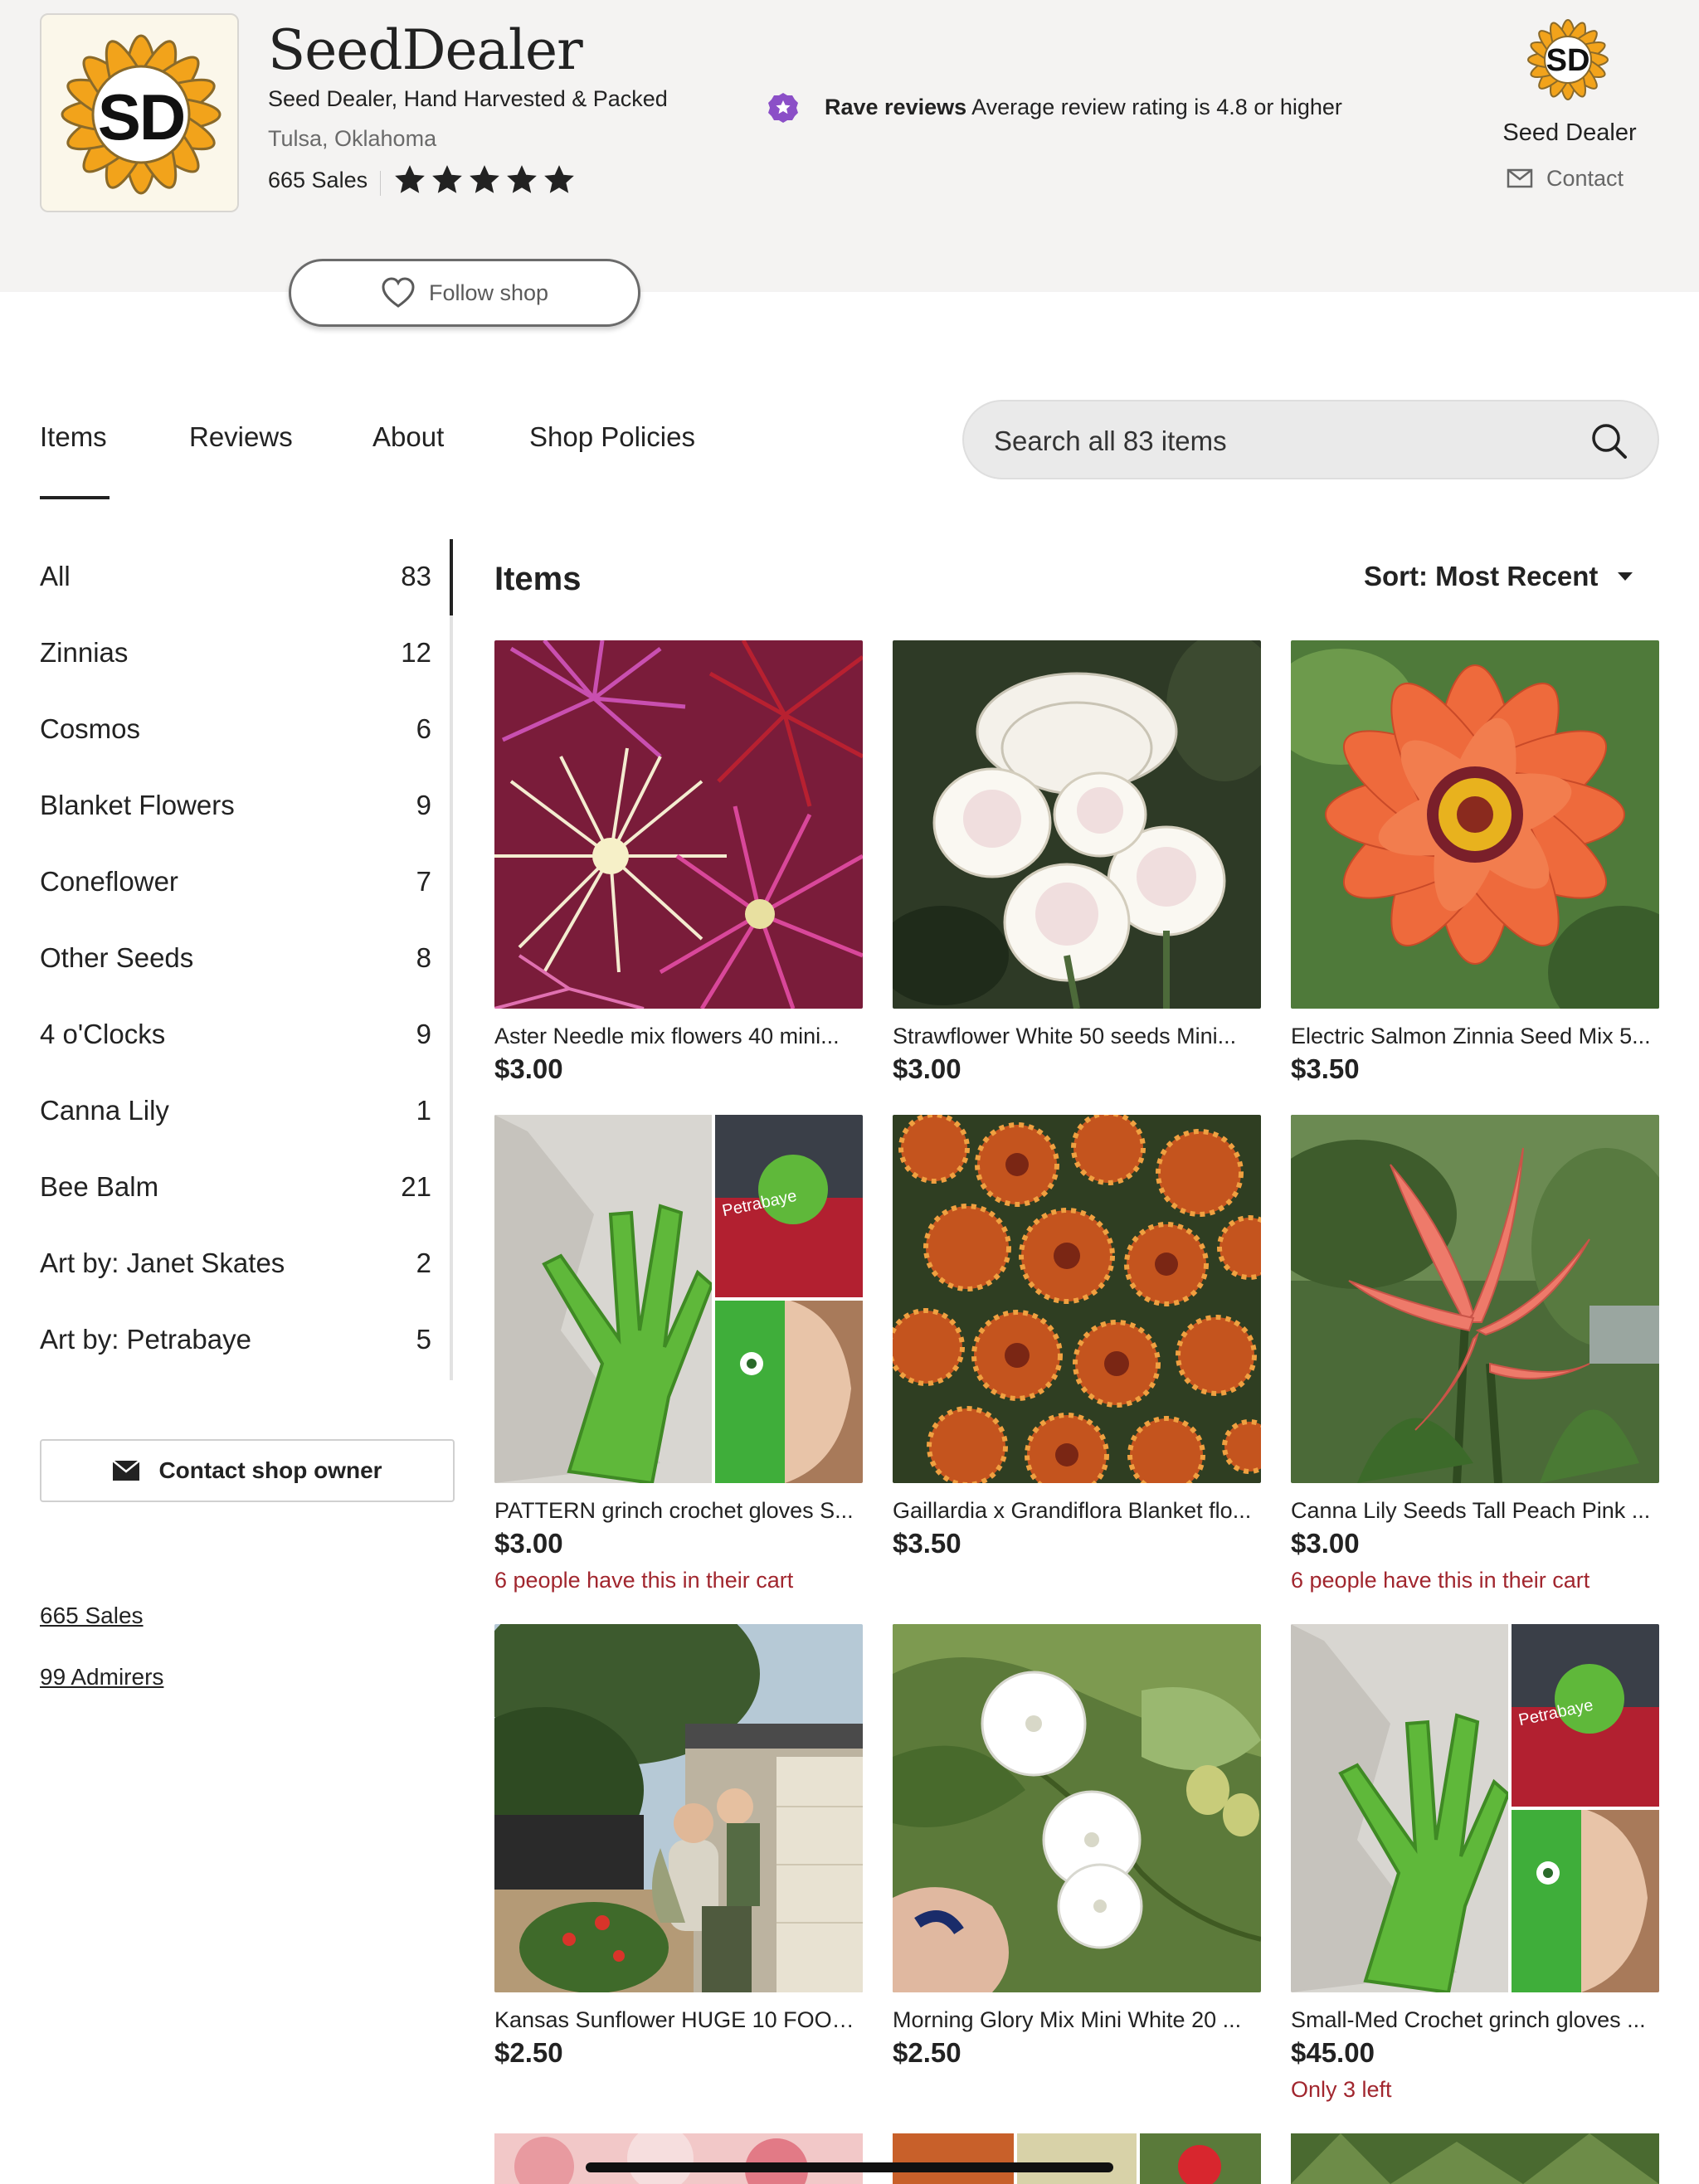 The width and height of the screenshot is (1699, 2184). I want to click on contact-label: Contact, so click(1585, 178).